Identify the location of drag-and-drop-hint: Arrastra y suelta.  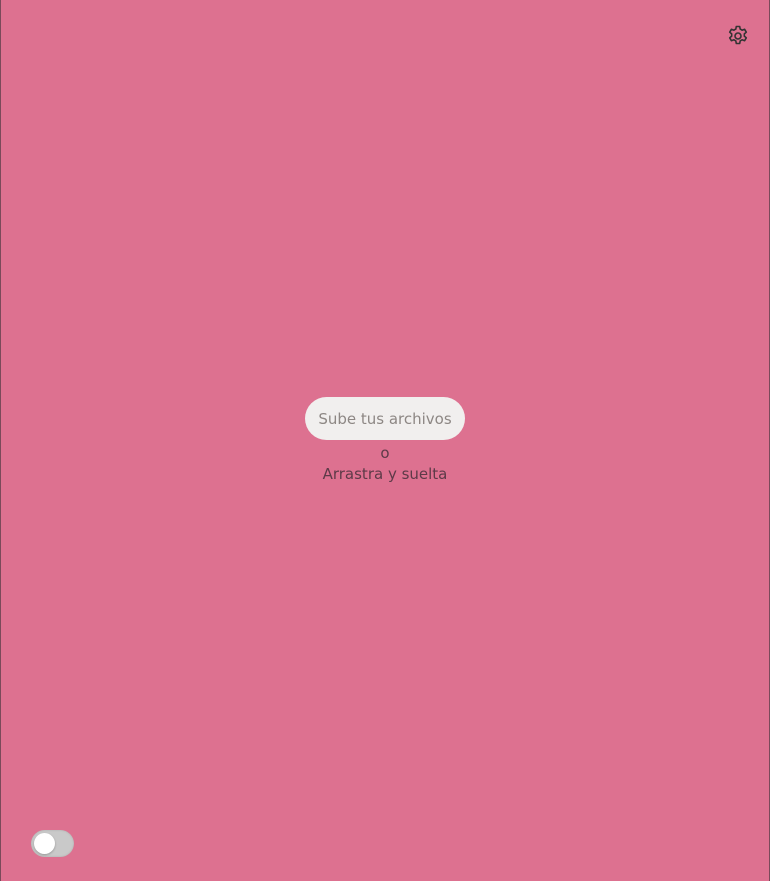
(385, 474).